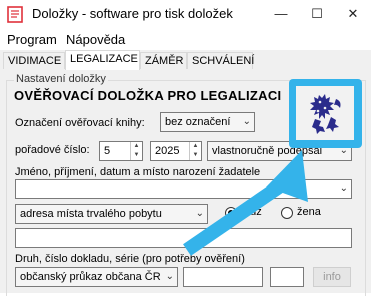  Describe the element at coordinates (34, 60) in the screenshot. I see `tab-vidimace: VIDIMACE` at that location.